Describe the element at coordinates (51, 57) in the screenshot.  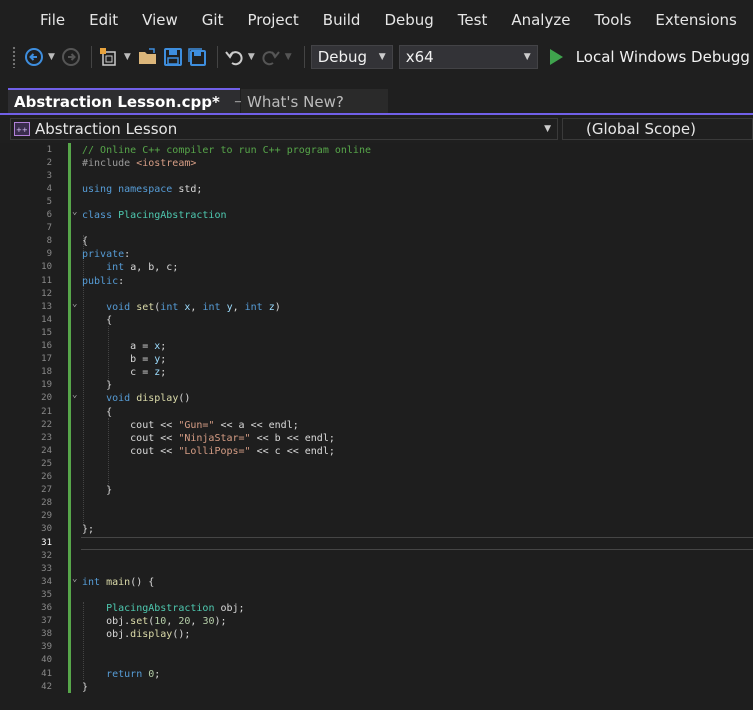
I see `back-dropdown-icon: ▼` at that location.